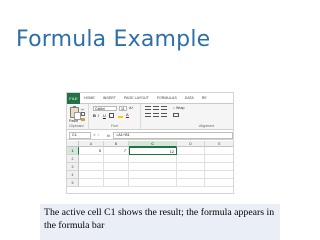  I want to click on paste-label: Paste, so click(73, 121).